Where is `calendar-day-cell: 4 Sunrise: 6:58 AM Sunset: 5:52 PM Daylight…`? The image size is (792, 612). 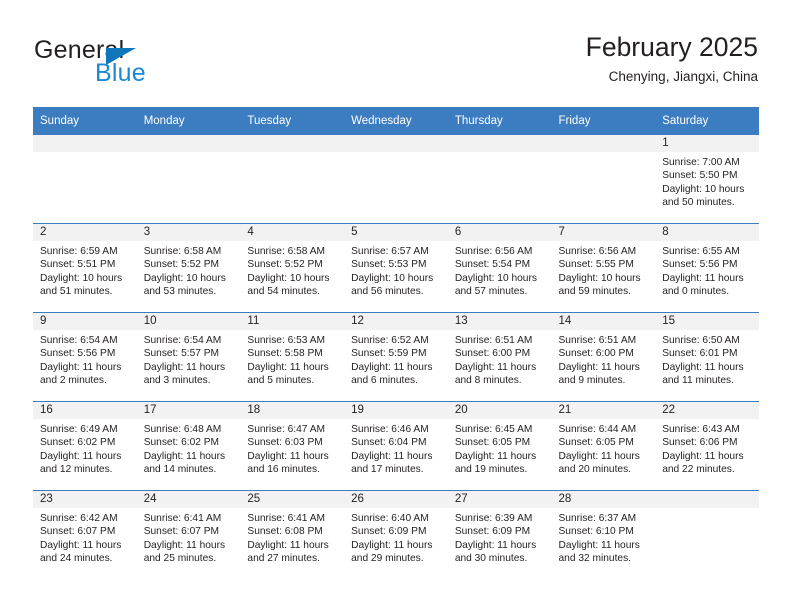
calendar-day-cell: 4 Sunrise: 6:58 AM Sunset: 5:52 PM Daylight… is located at coordinates (292, 268).